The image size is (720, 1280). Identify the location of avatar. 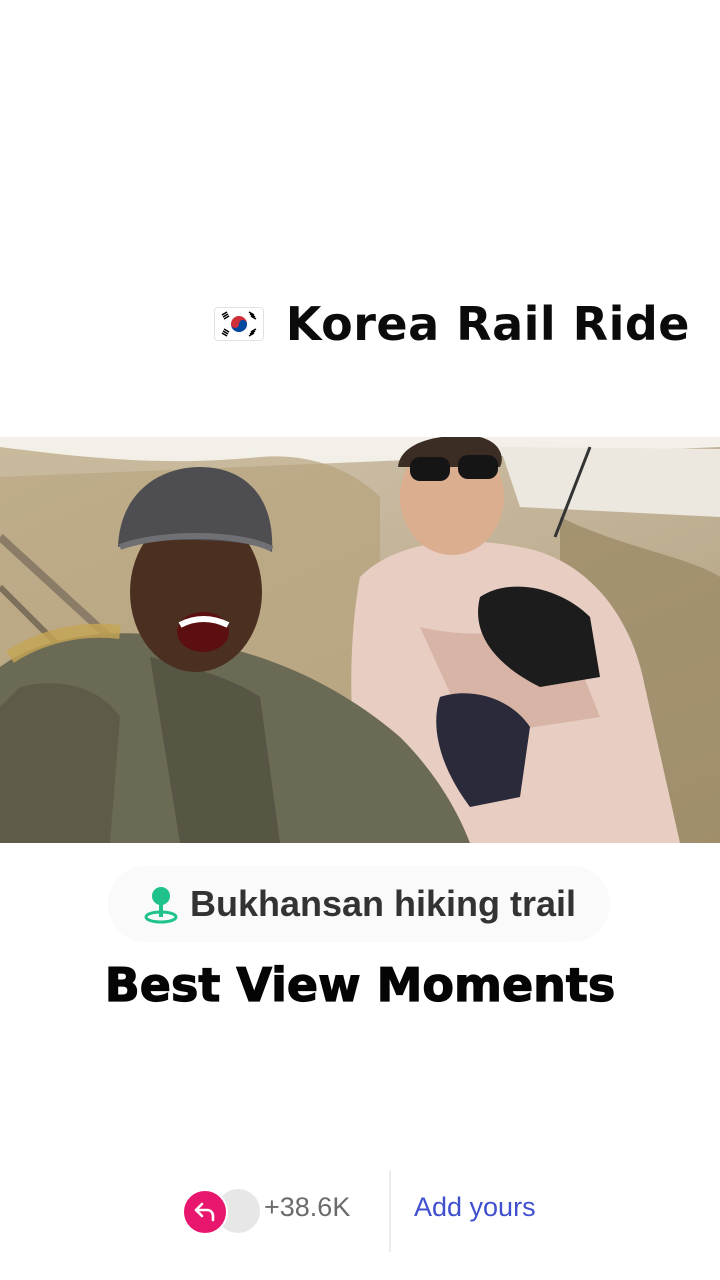
(205, 1212).